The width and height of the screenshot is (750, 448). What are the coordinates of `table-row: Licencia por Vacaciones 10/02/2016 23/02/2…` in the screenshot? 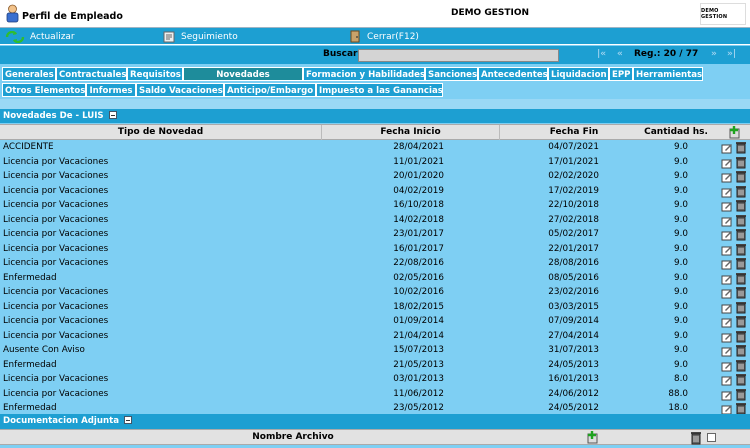 It's located at (375, 292).